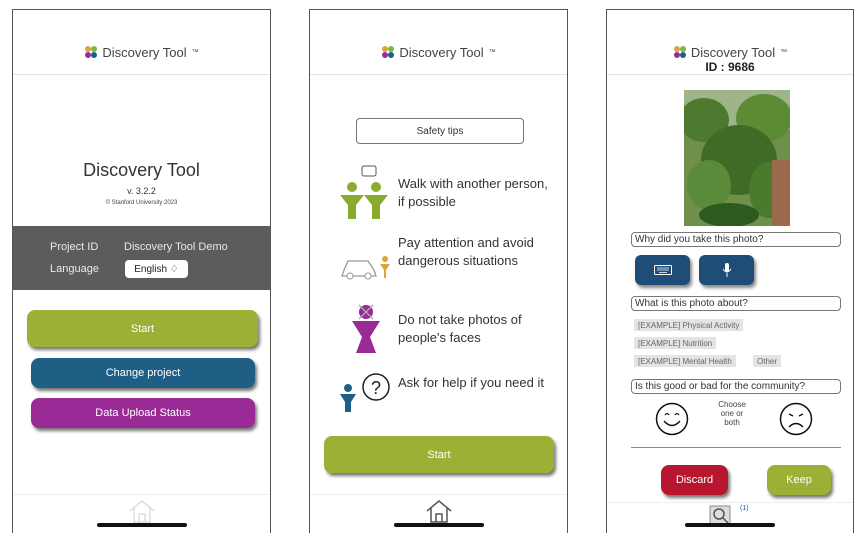 The height and width of the screenshot is (533, 854). I want to click on happy-face-icon, so click(672, 419).